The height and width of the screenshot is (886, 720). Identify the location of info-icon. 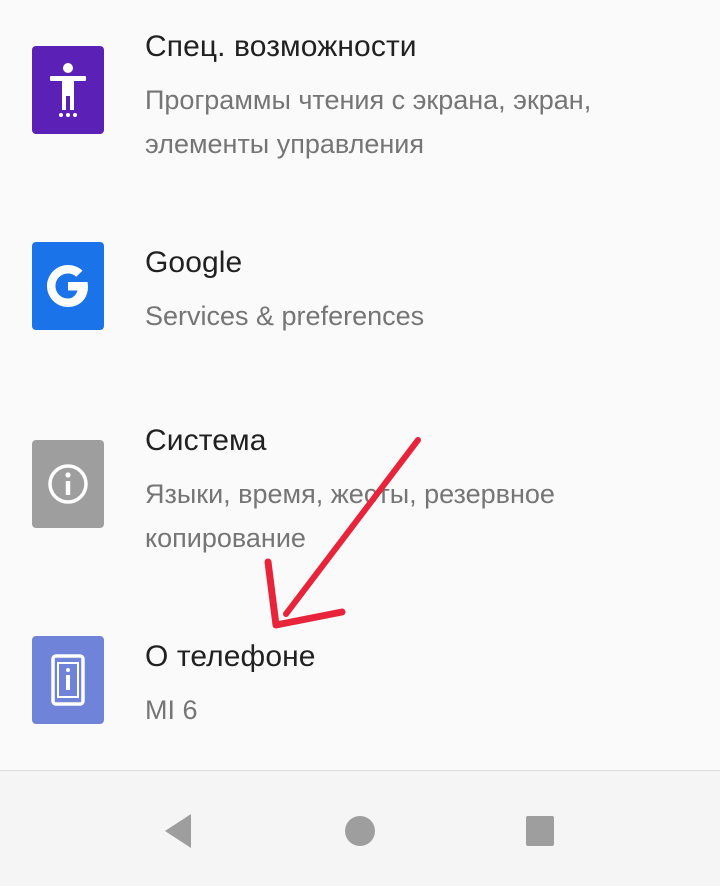
(68, 484).